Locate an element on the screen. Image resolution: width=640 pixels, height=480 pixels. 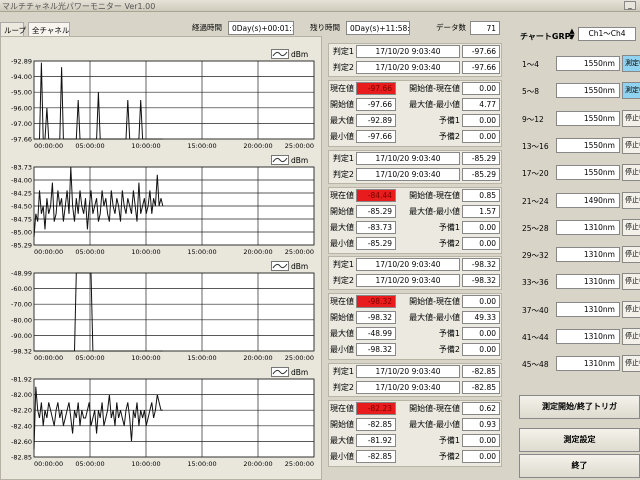
judge1-value: -97.66 is located at coordinates (481, 51).